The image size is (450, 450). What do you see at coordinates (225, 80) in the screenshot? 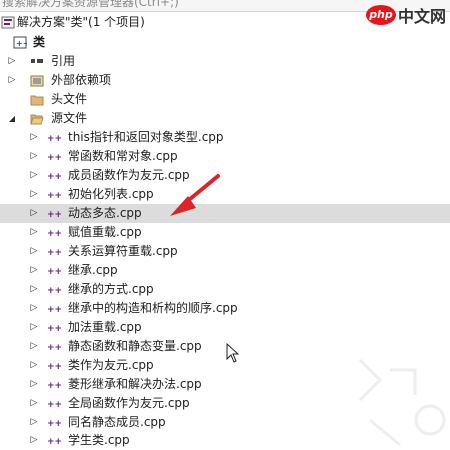
I see `tree-item-external-deps: ▷ 外部依赖项` at bounding box center [225, 80].